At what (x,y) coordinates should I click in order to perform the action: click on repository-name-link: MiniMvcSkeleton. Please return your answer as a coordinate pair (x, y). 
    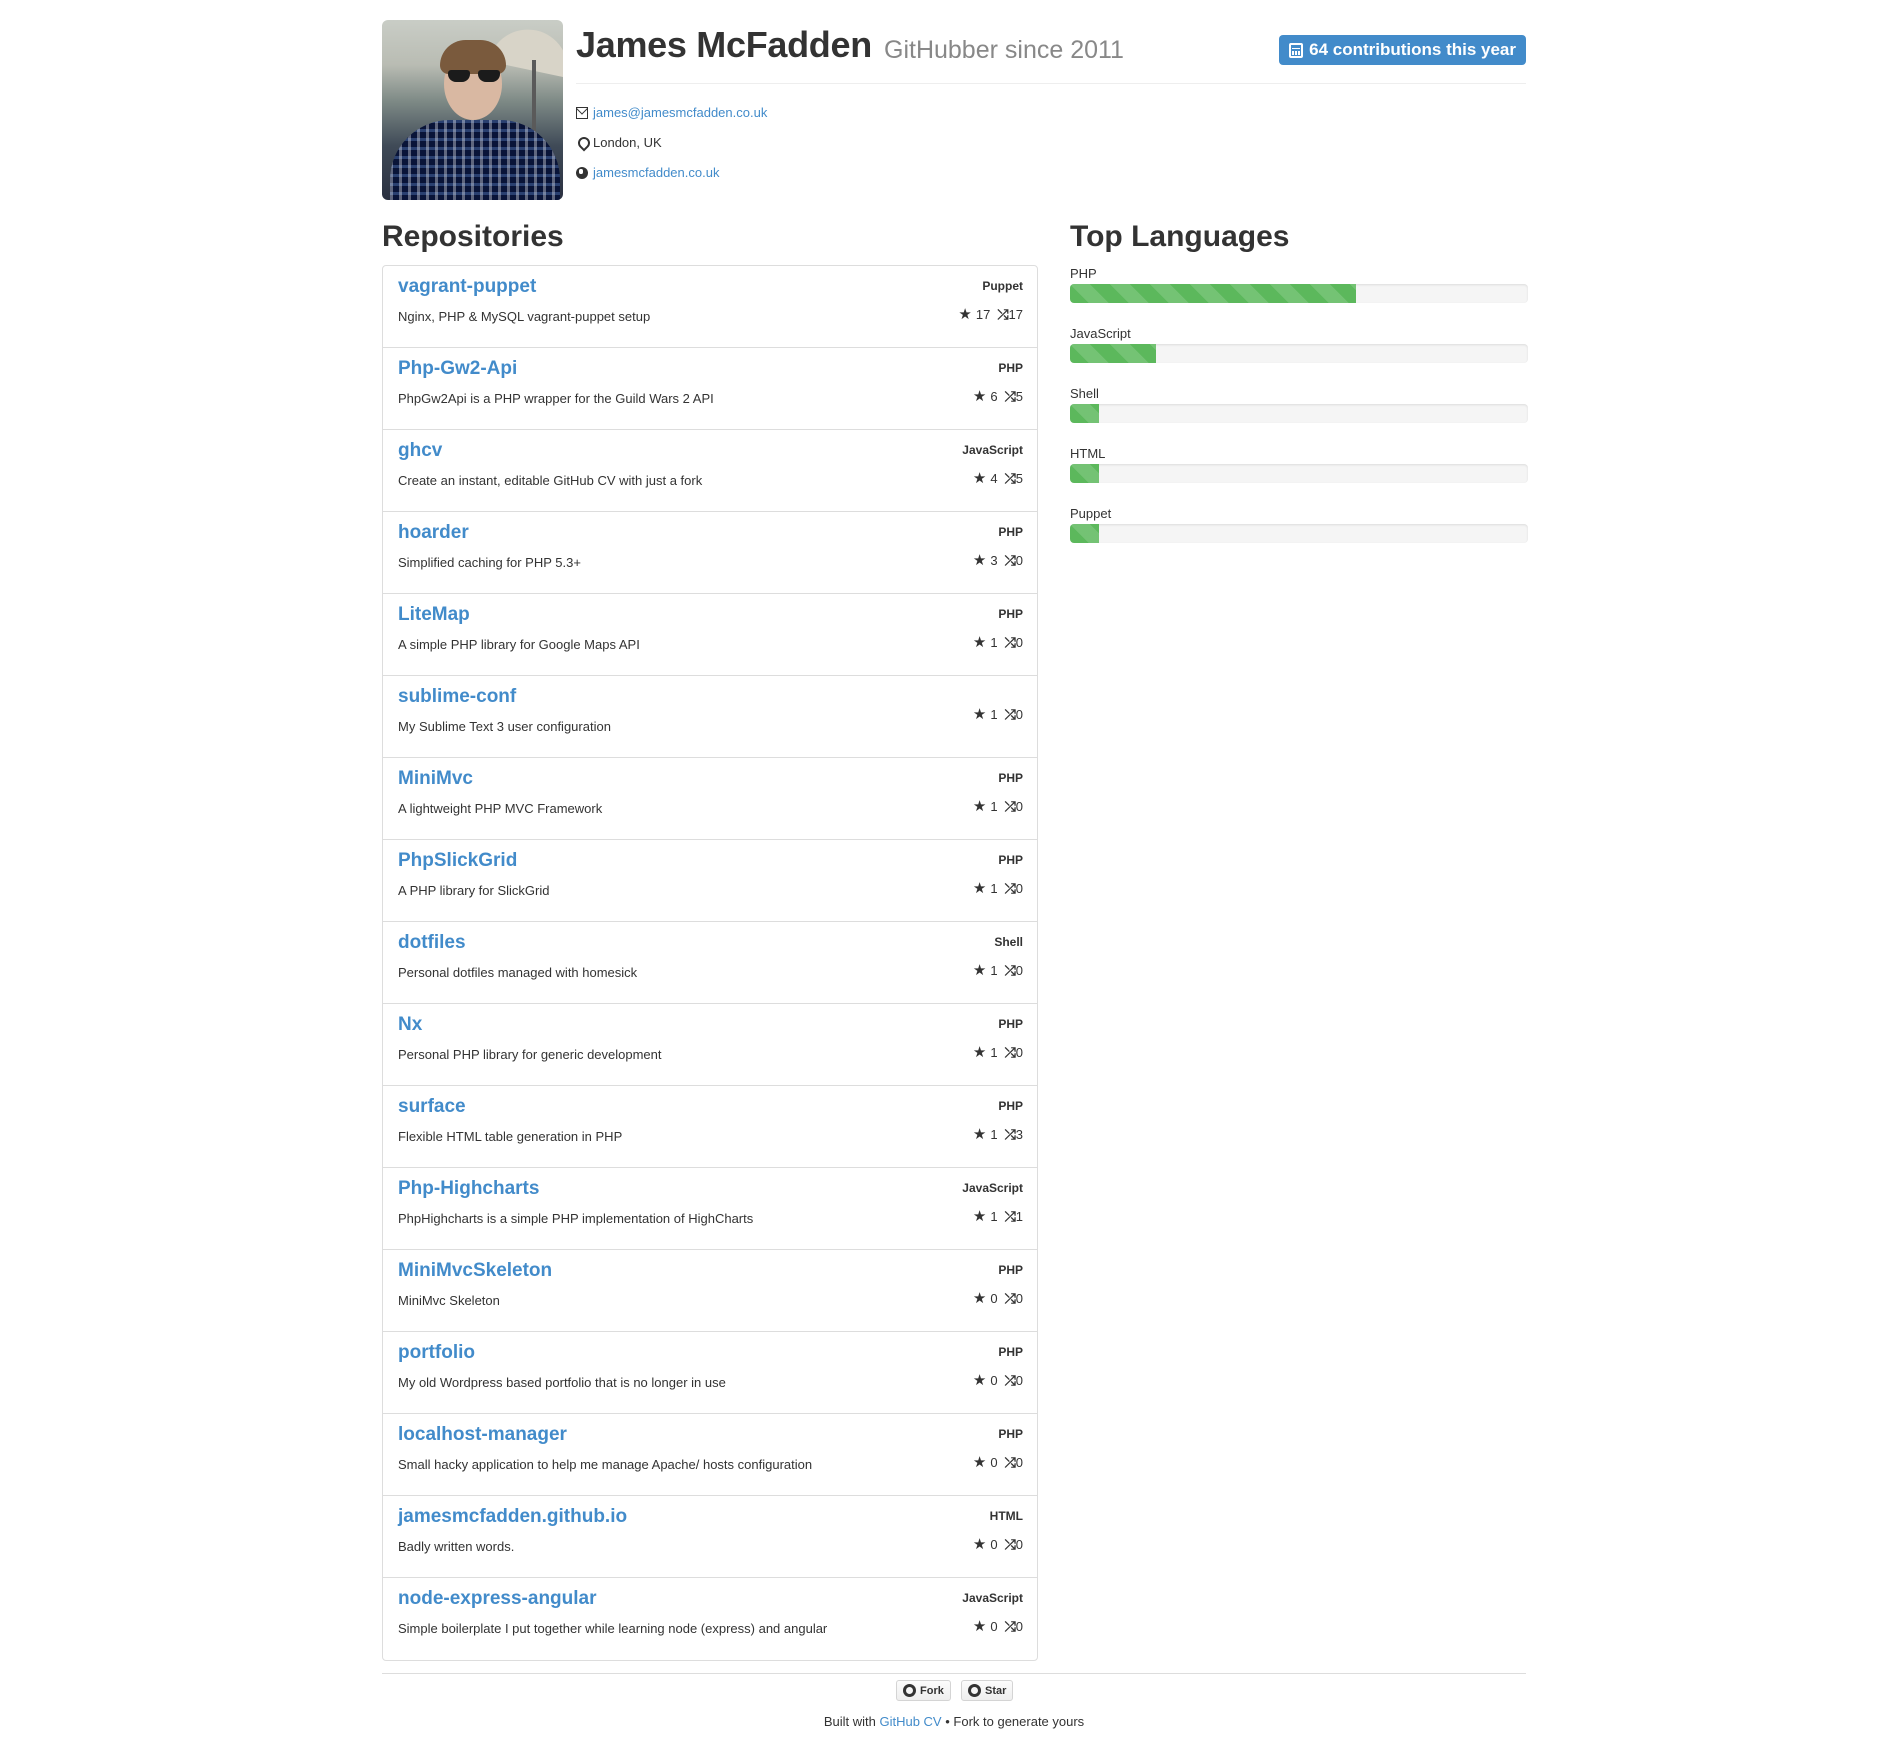
    Looking at the image, I should click on (475, 1271).